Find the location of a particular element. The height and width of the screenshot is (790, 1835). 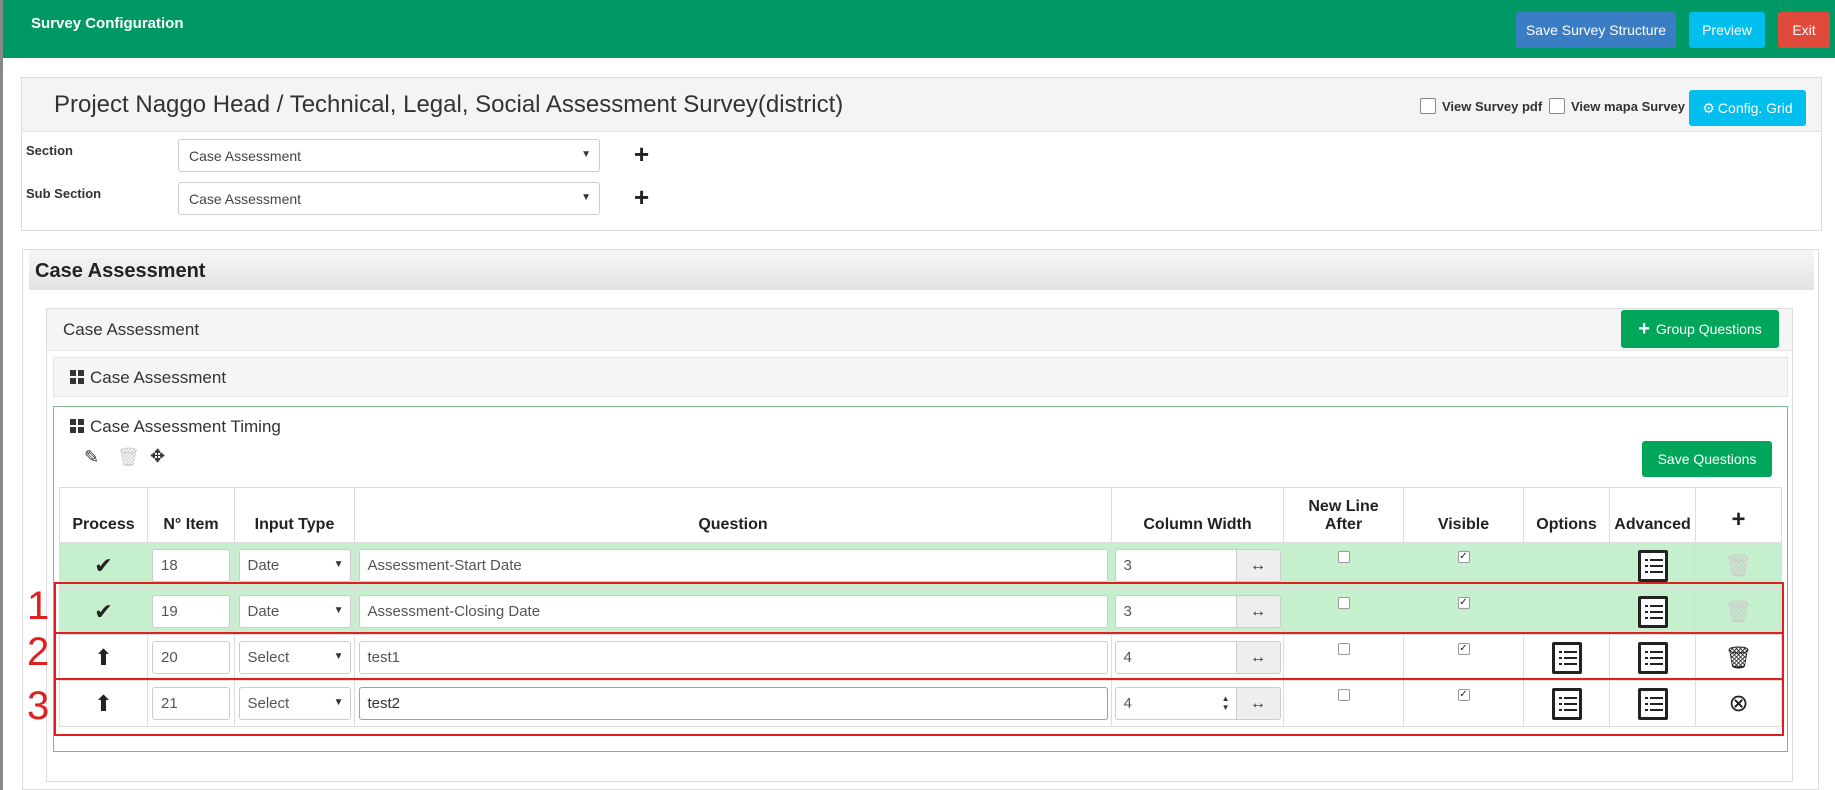

question-group-title: Case Assessment is located at coordinates (131, 329).